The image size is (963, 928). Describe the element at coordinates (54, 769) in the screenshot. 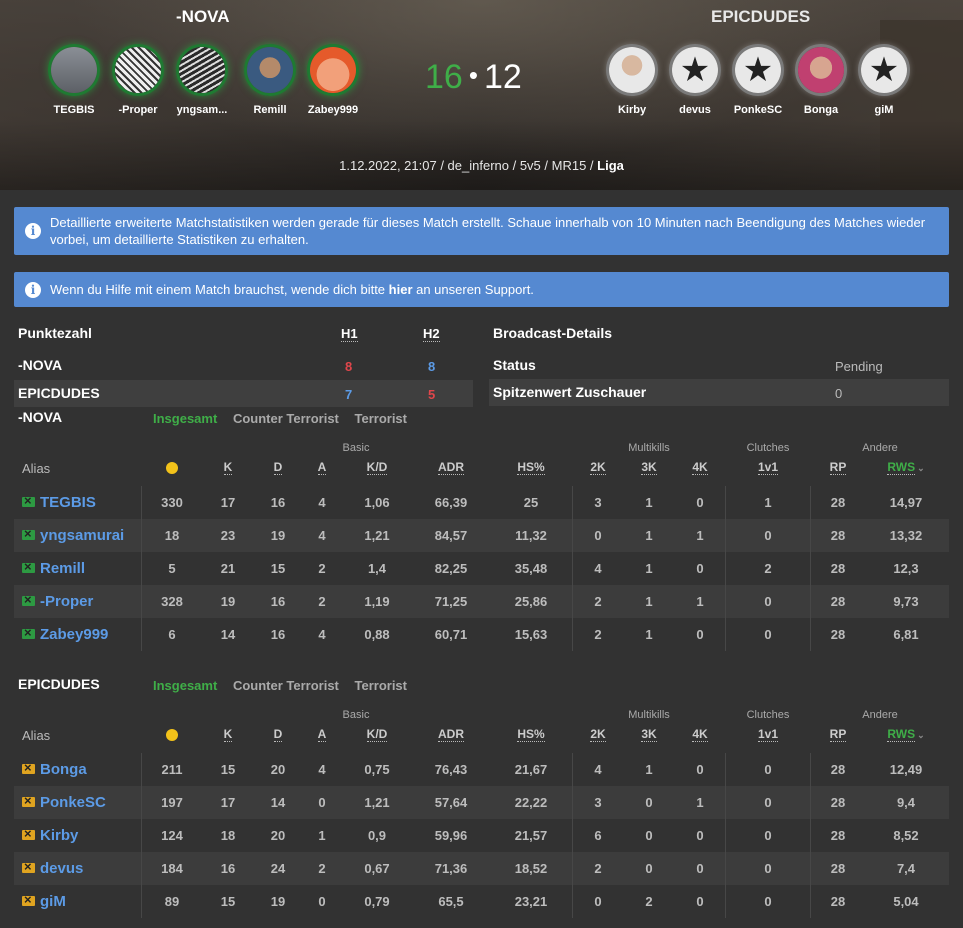

I see `player-link: Bonga` at that location.